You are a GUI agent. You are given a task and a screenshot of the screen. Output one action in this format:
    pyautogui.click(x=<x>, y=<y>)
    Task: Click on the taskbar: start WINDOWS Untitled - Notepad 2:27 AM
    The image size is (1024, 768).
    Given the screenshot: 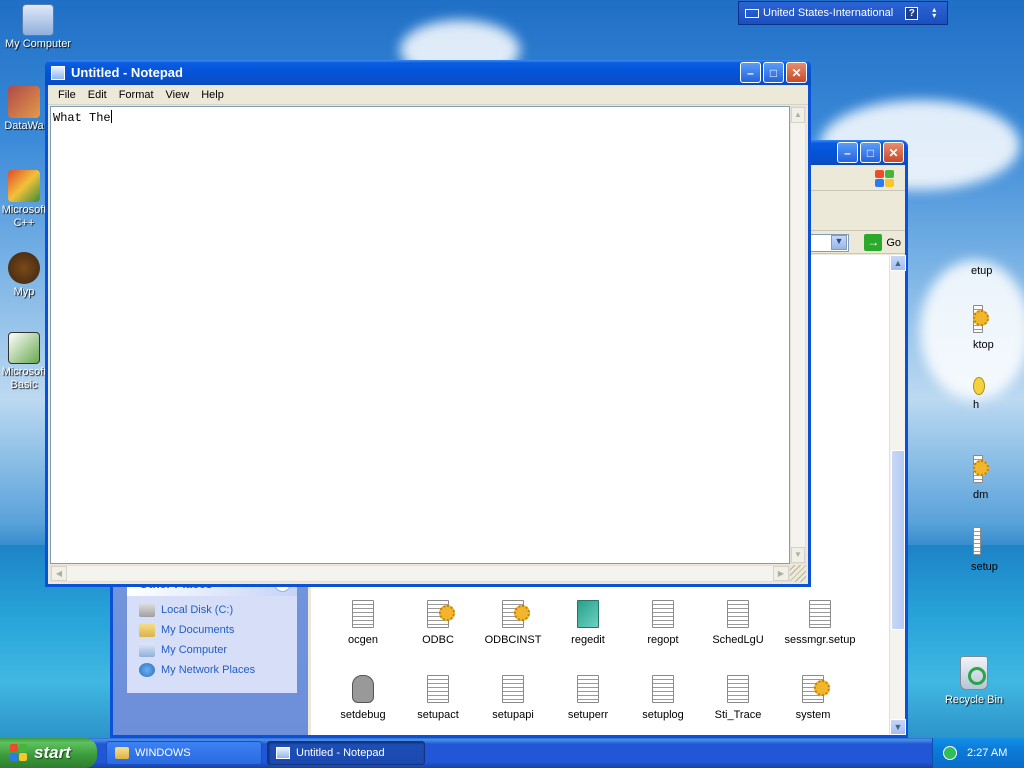 What is the action you would take?
    pyautogui.click(x=512, y=753)
    